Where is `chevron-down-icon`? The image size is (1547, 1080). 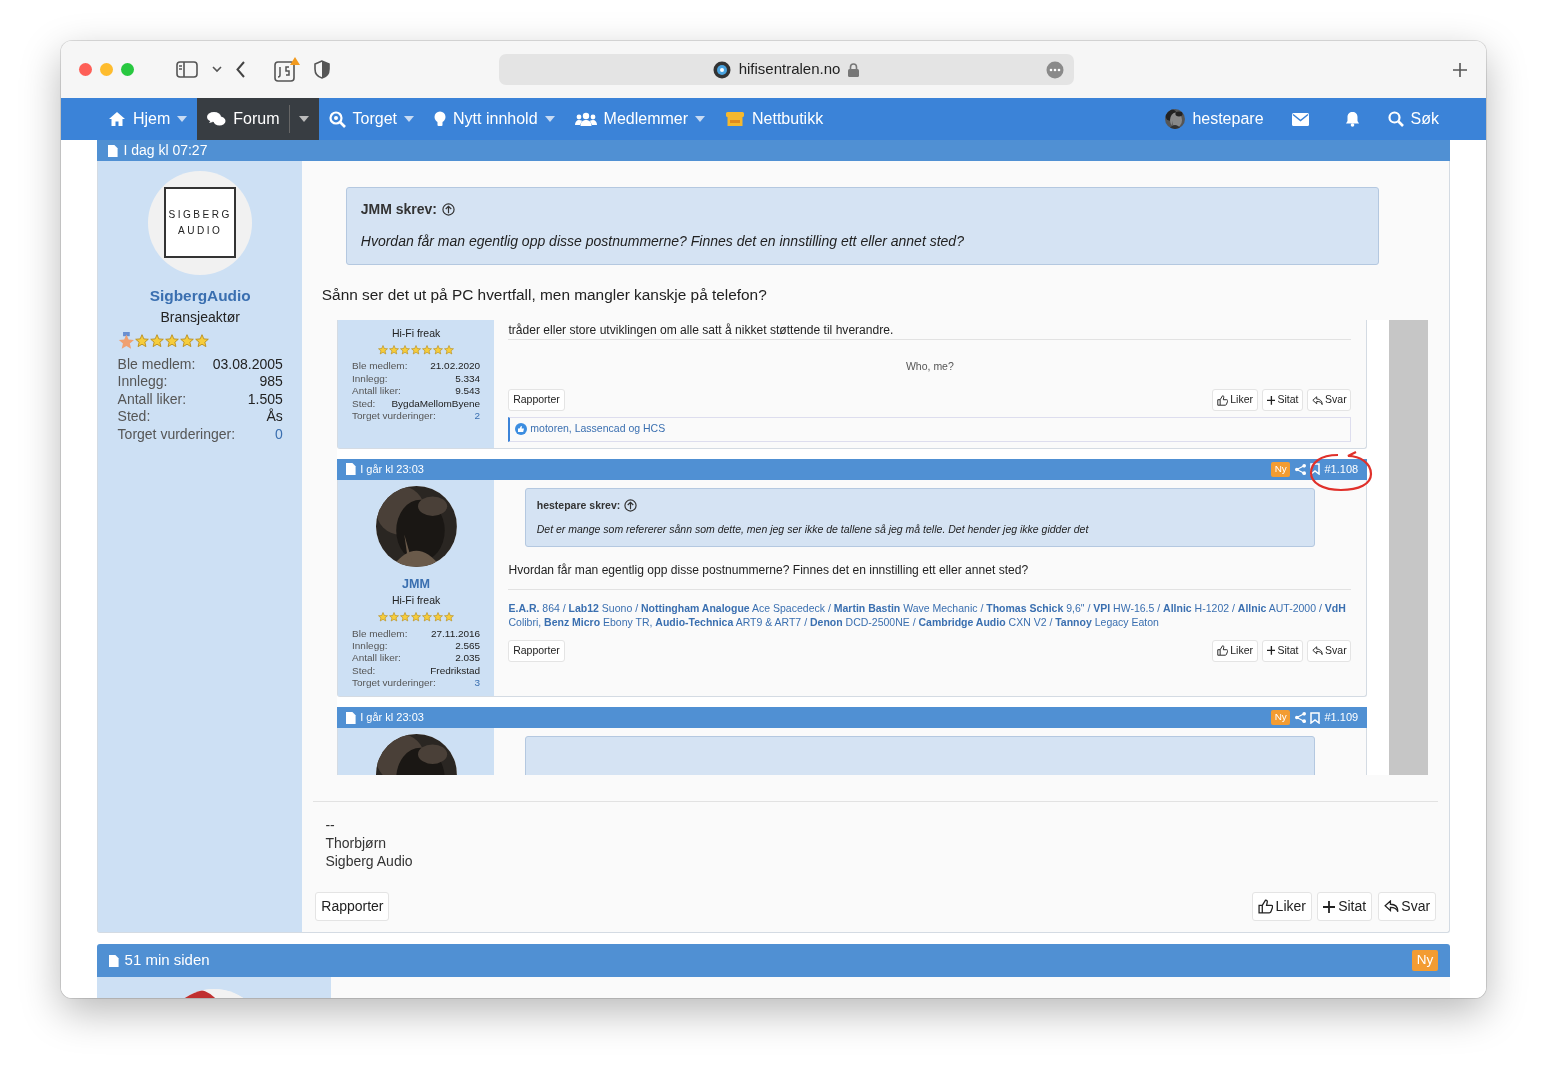
chevron-down-icon is located at coordinates (217, 69).